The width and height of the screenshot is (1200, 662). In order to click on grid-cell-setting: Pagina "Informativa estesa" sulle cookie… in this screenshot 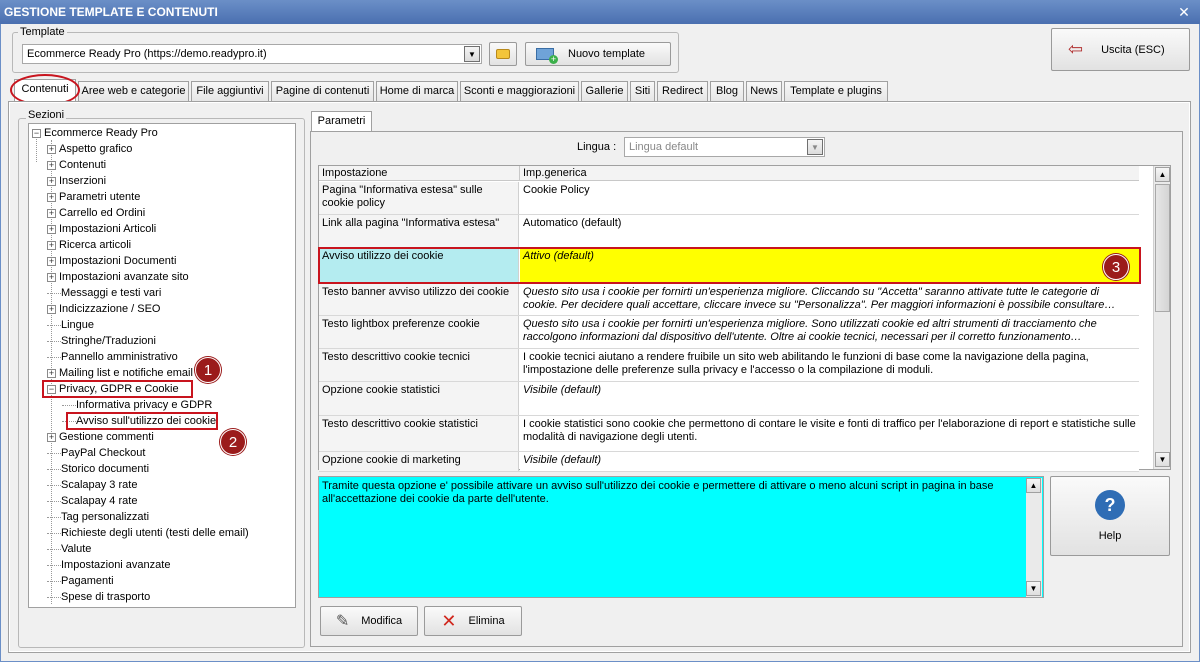, I will do `click(419, 198)`.